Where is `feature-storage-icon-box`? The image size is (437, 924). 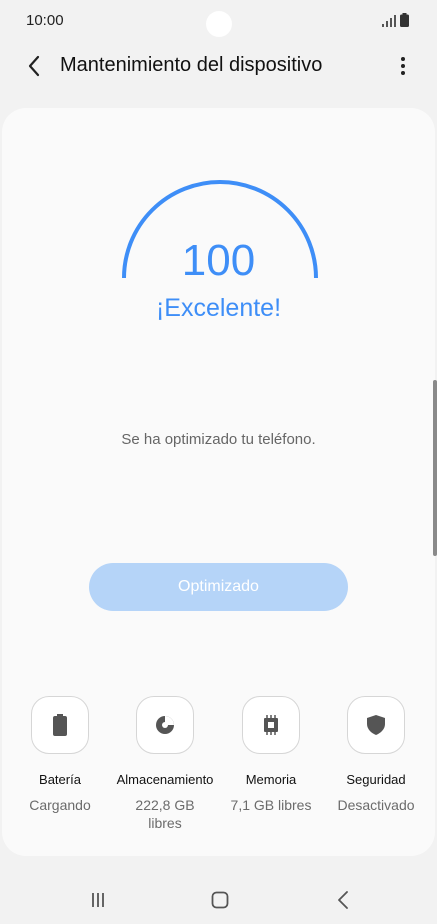 feature-storage-icon-box is located at coordinates (165, 725).